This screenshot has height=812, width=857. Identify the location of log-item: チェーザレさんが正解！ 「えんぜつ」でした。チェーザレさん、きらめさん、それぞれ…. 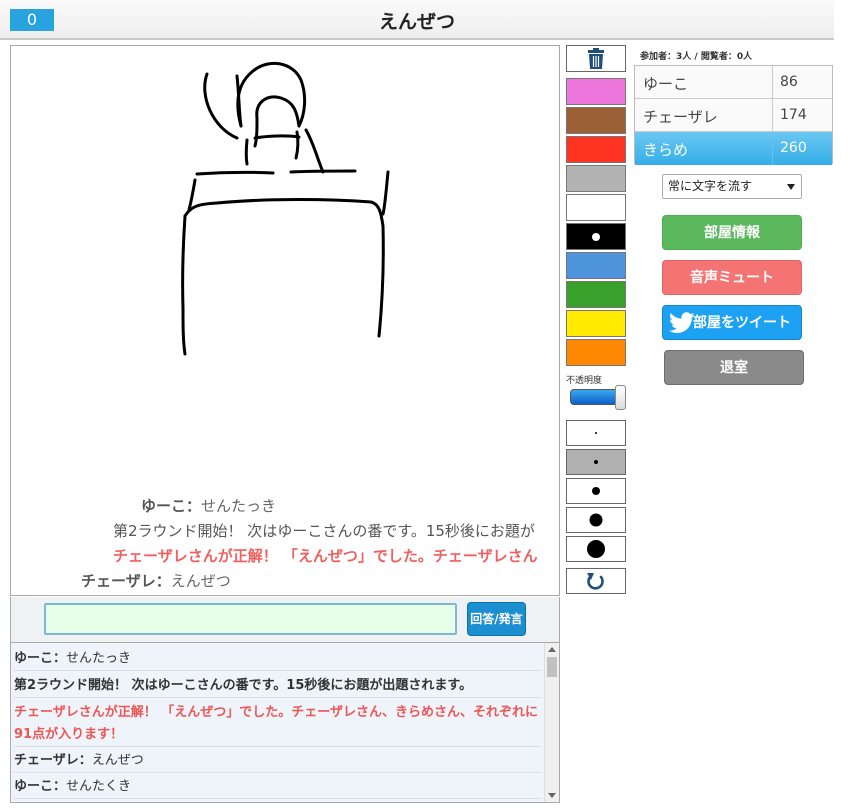
(277, 724).